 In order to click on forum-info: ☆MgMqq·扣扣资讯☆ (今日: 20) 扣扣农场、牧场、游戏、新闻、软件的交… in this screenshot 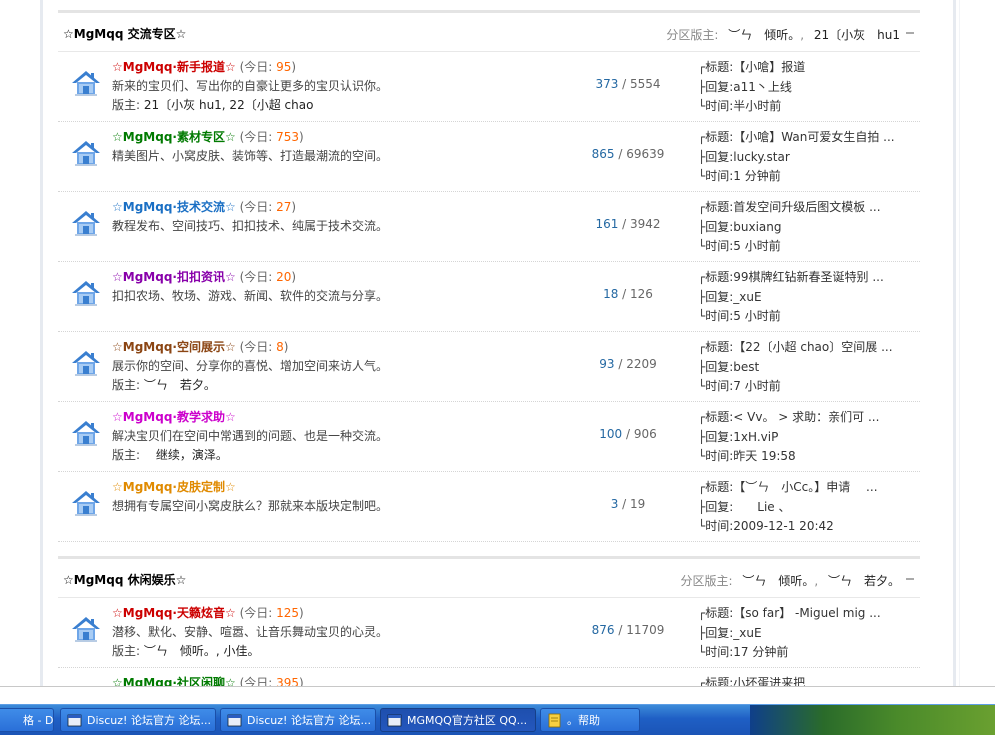, I will do `click(272, 287)`.